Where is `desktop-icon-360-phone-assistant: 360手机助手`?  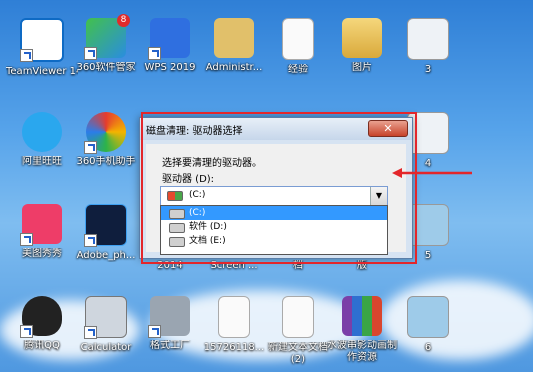 desktop-icon-360-phone-assistant: 360手机助手 is located at coordinates (106, 147).